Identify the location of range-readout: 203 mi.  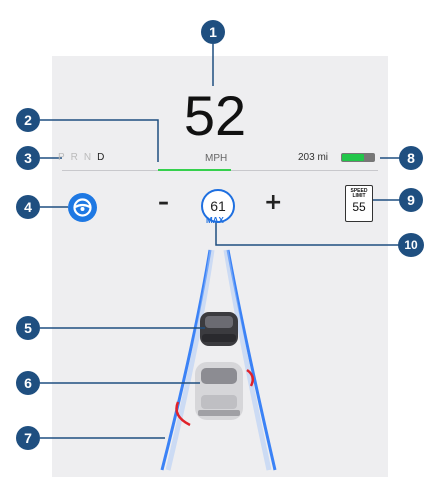
(313, 157).